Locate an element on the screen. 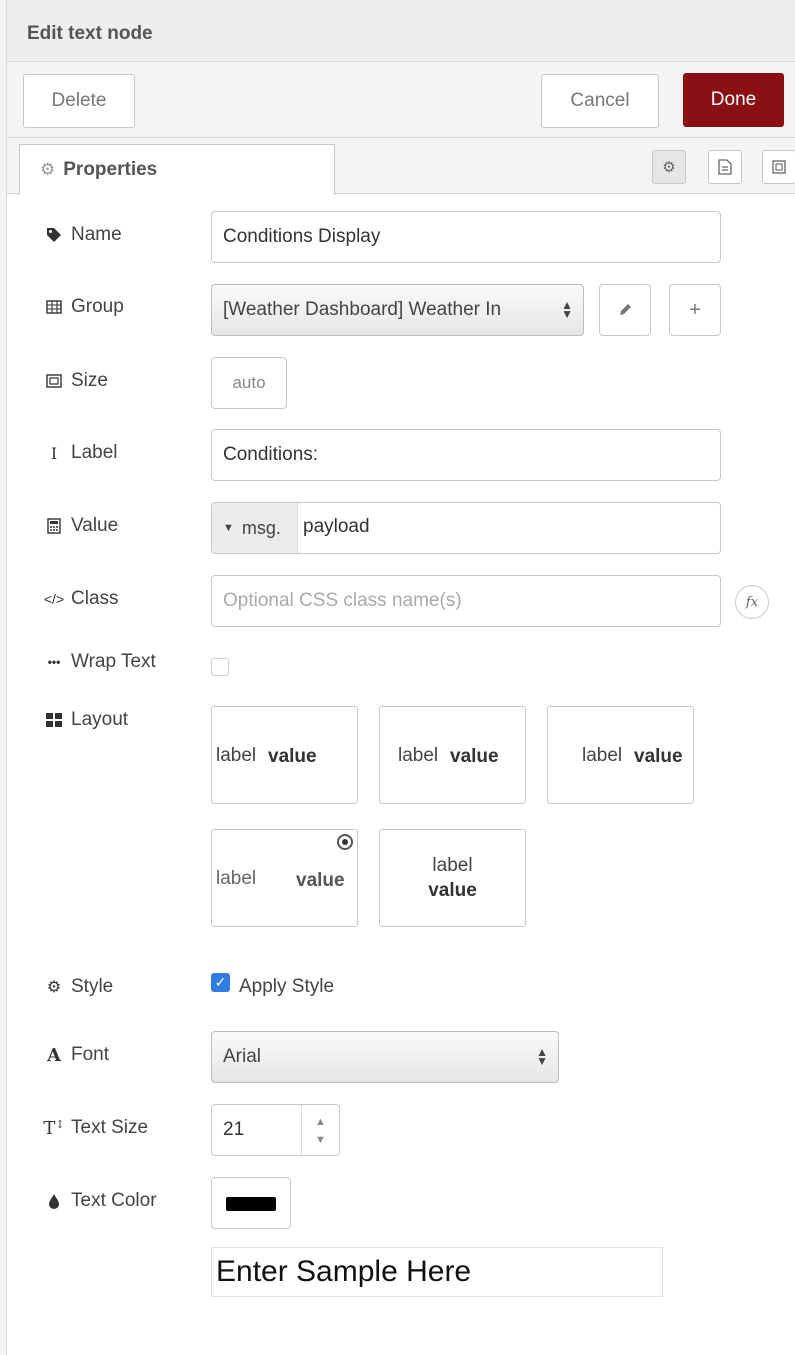 Image resolution: width=795 pixels, height=1355 pixels. name-input: Conditions Display is located at coordinates (466, 237).